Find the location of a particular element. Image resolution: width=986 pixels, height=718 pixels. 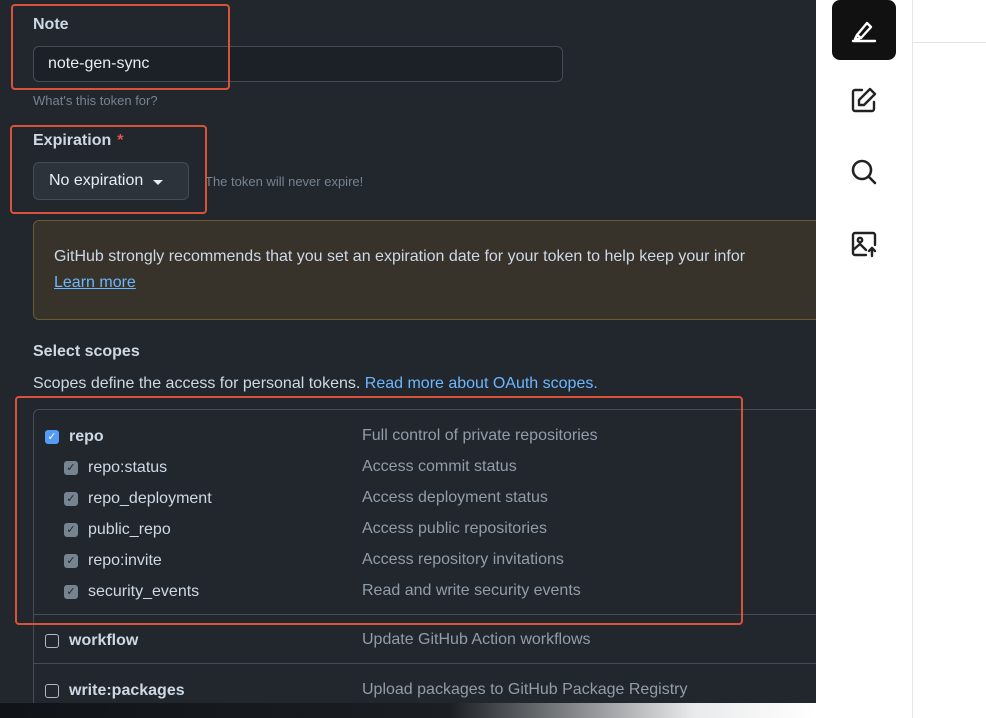

scope-name: repo:status is located at coordinates (128, 467).